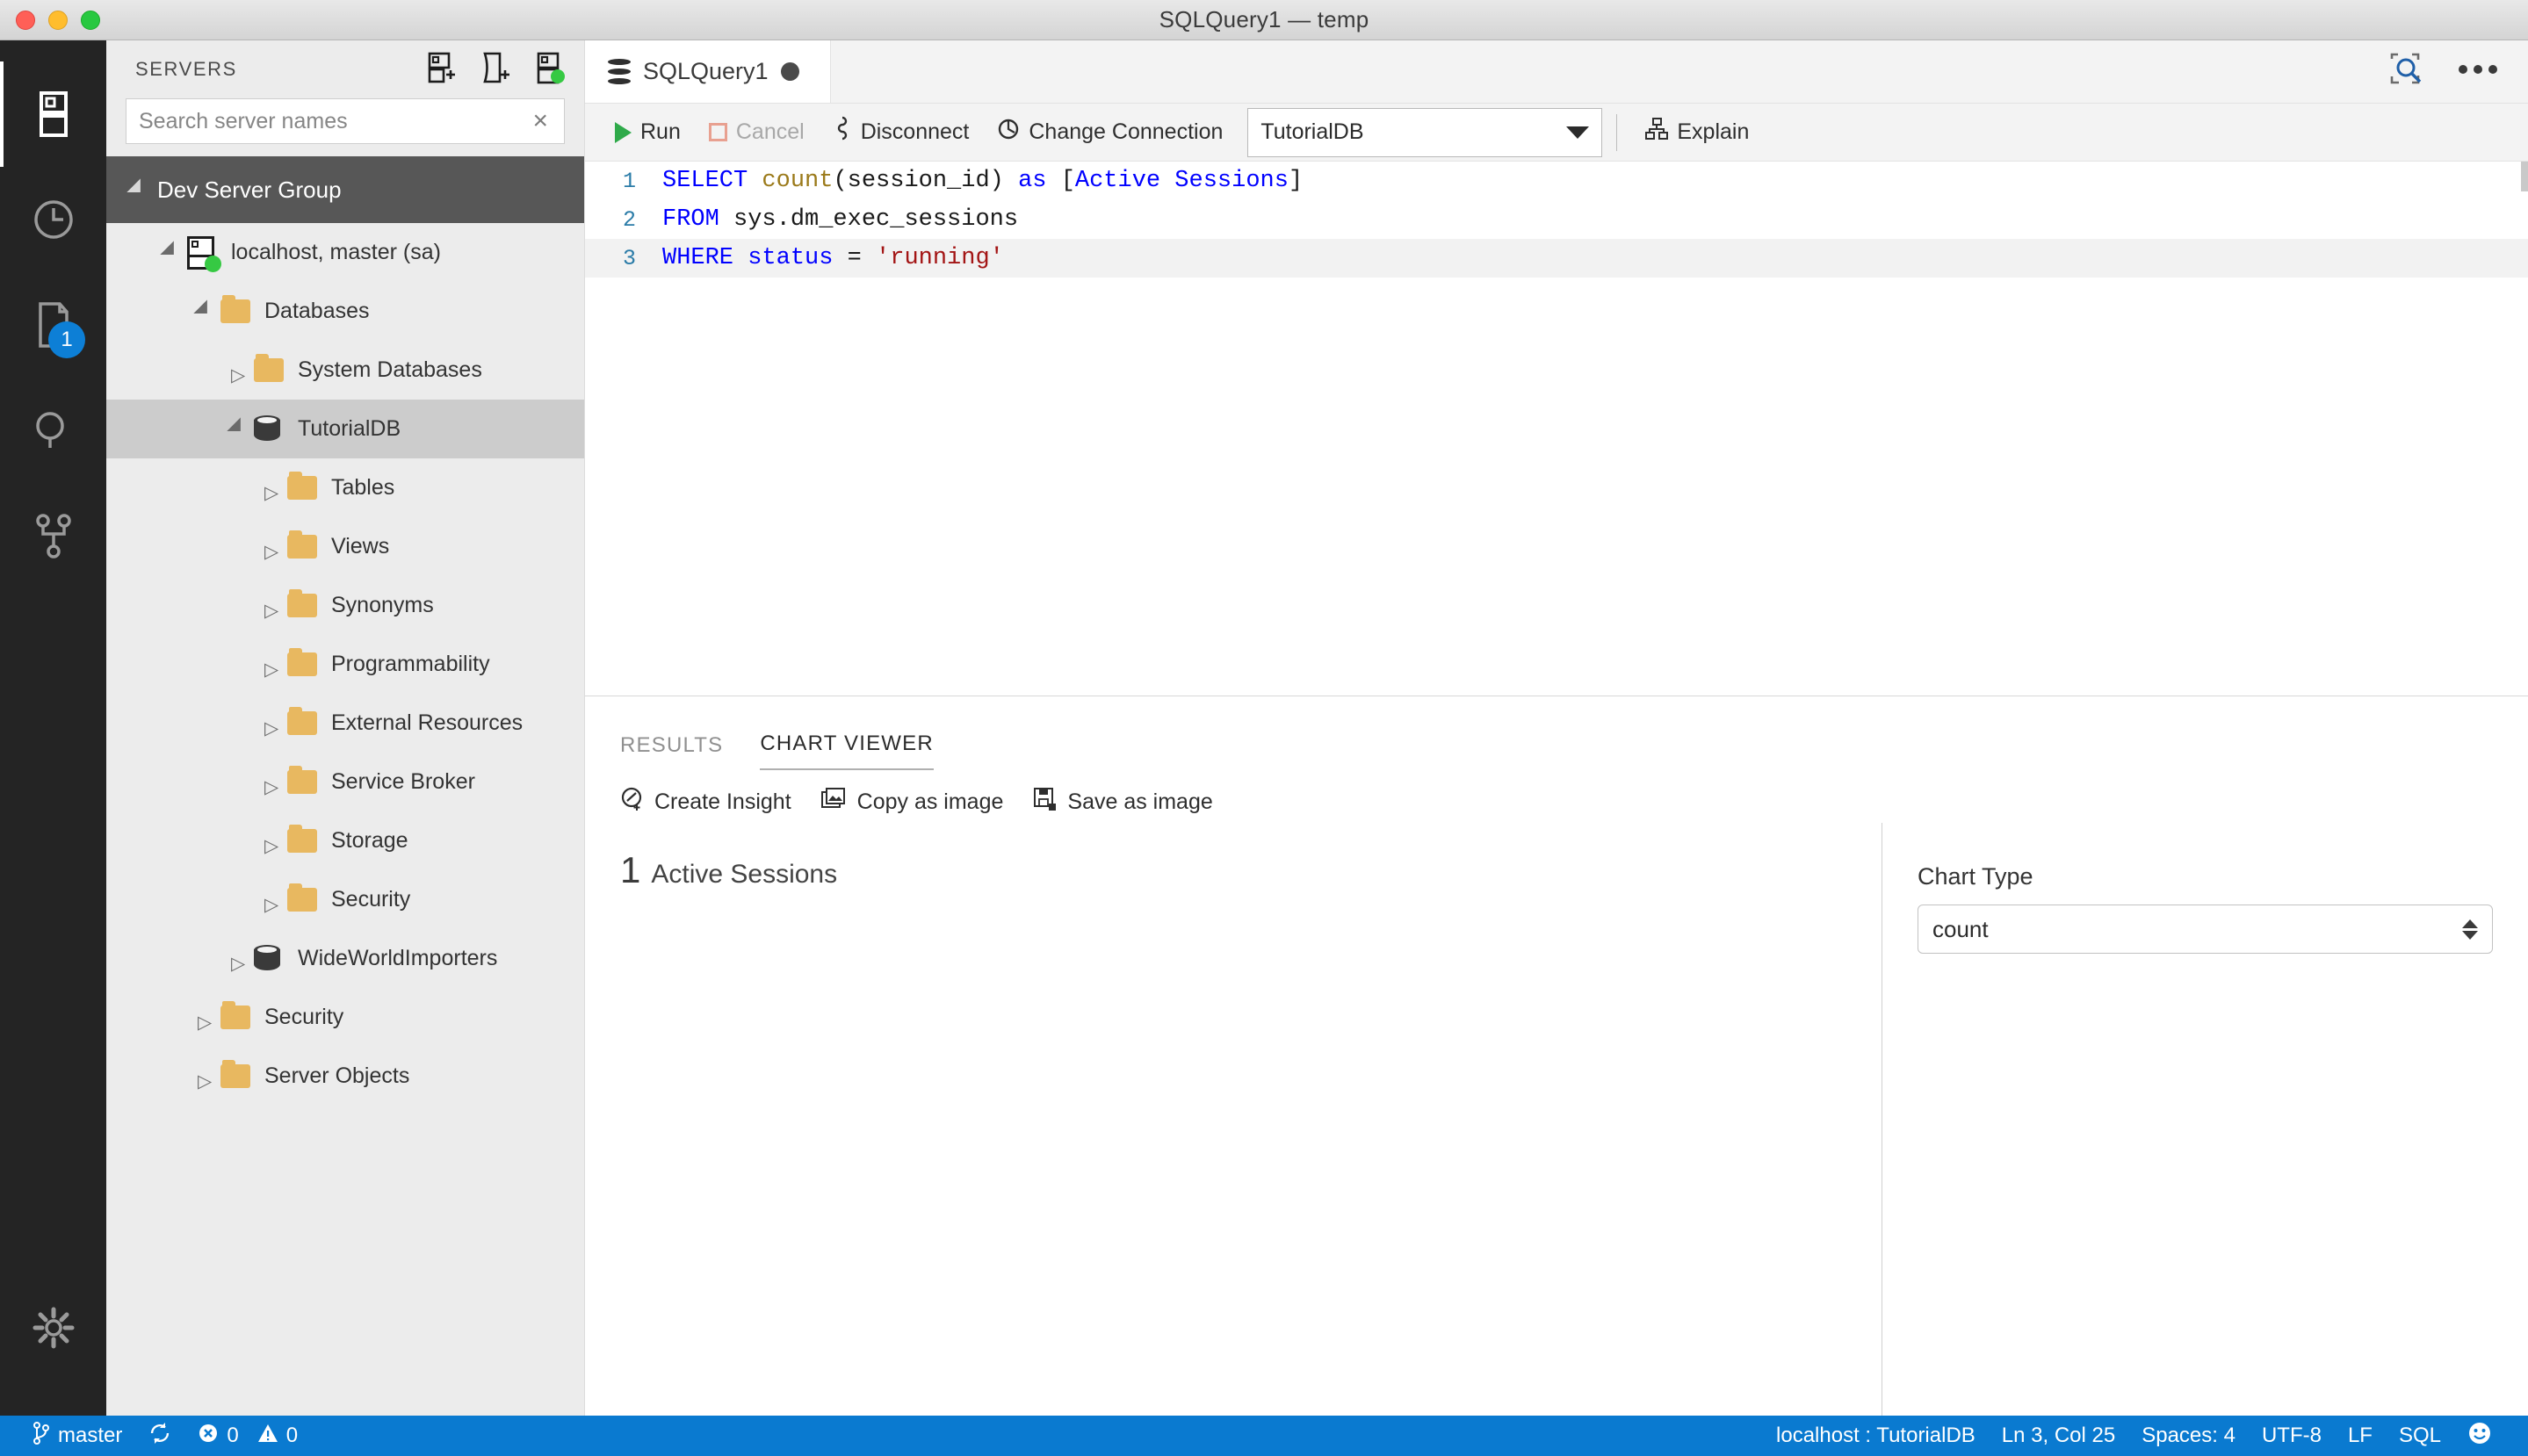 The width and height of the screenshot is (2528, 1456). I want to click on copy-as-image-button: Copy as image, so click(911, 802).